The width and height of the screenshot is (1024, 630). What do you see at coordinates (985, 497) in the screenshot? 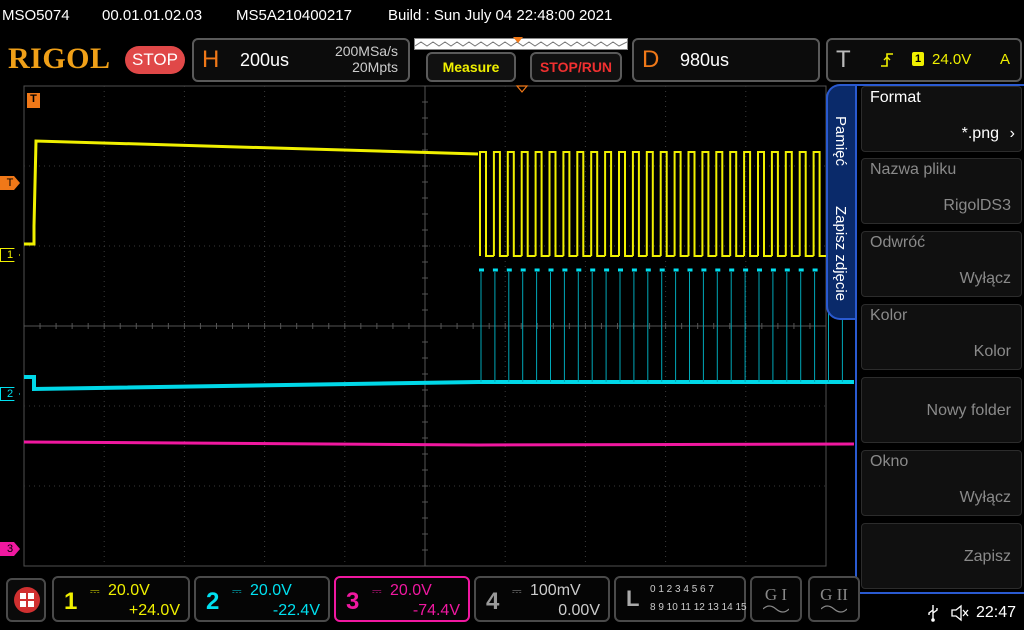
I see `window-value: Wyłącz` at bounding box center [985, 497].